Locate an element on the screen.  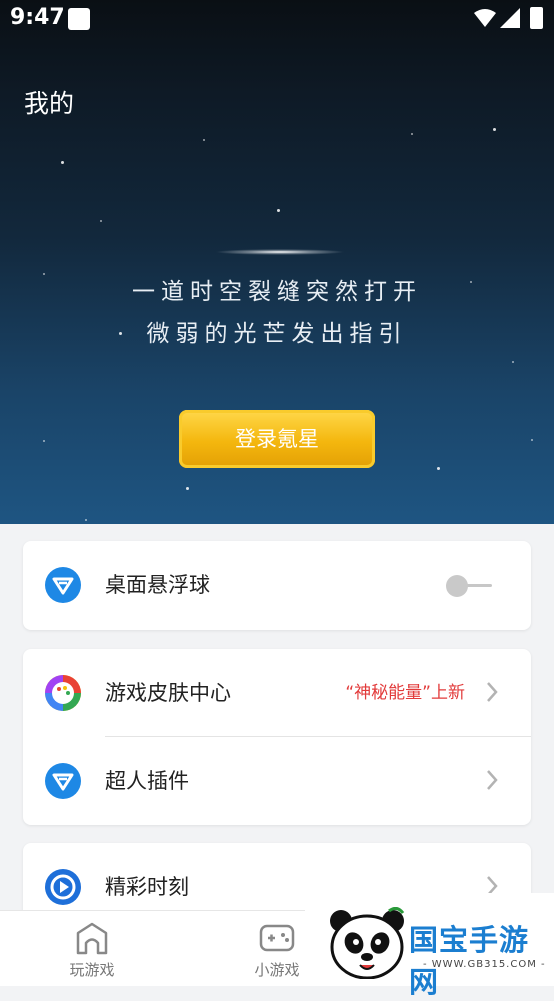
status-time: 9:47 is located at coordinates (37, 17).